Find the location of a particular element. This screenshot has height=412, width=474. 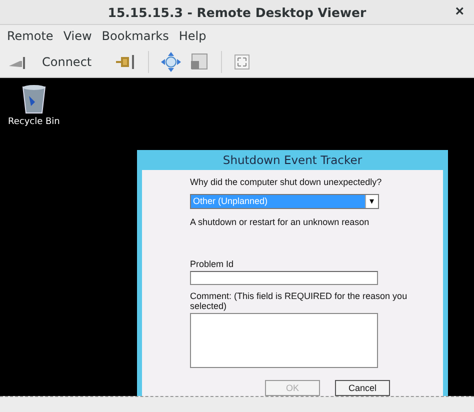

connect-button: Connect is located at coordinates (73, 62).